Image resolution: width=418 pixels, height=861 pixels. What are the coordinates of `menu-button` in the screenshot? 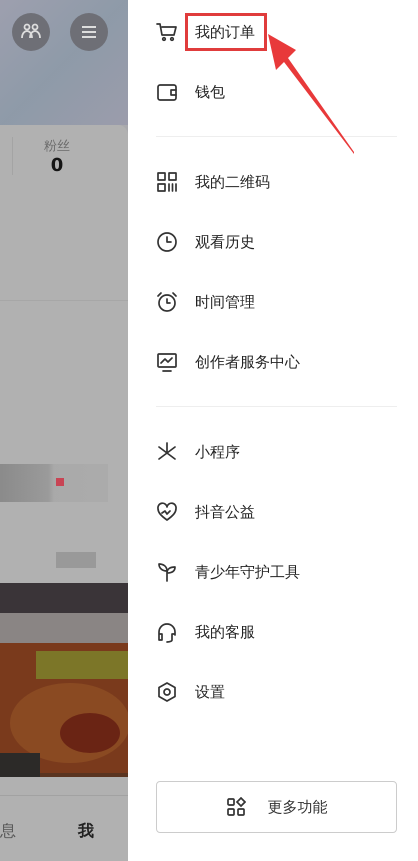 It's located at (89, 32).